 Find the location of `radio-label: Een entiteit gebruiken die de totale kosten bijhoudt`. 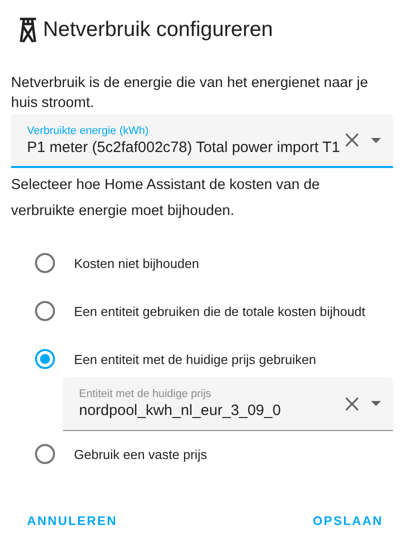

radio-label: Een entiteit gebruiken die de totale kosten bijhoudt is located at coordinates (220, 311).